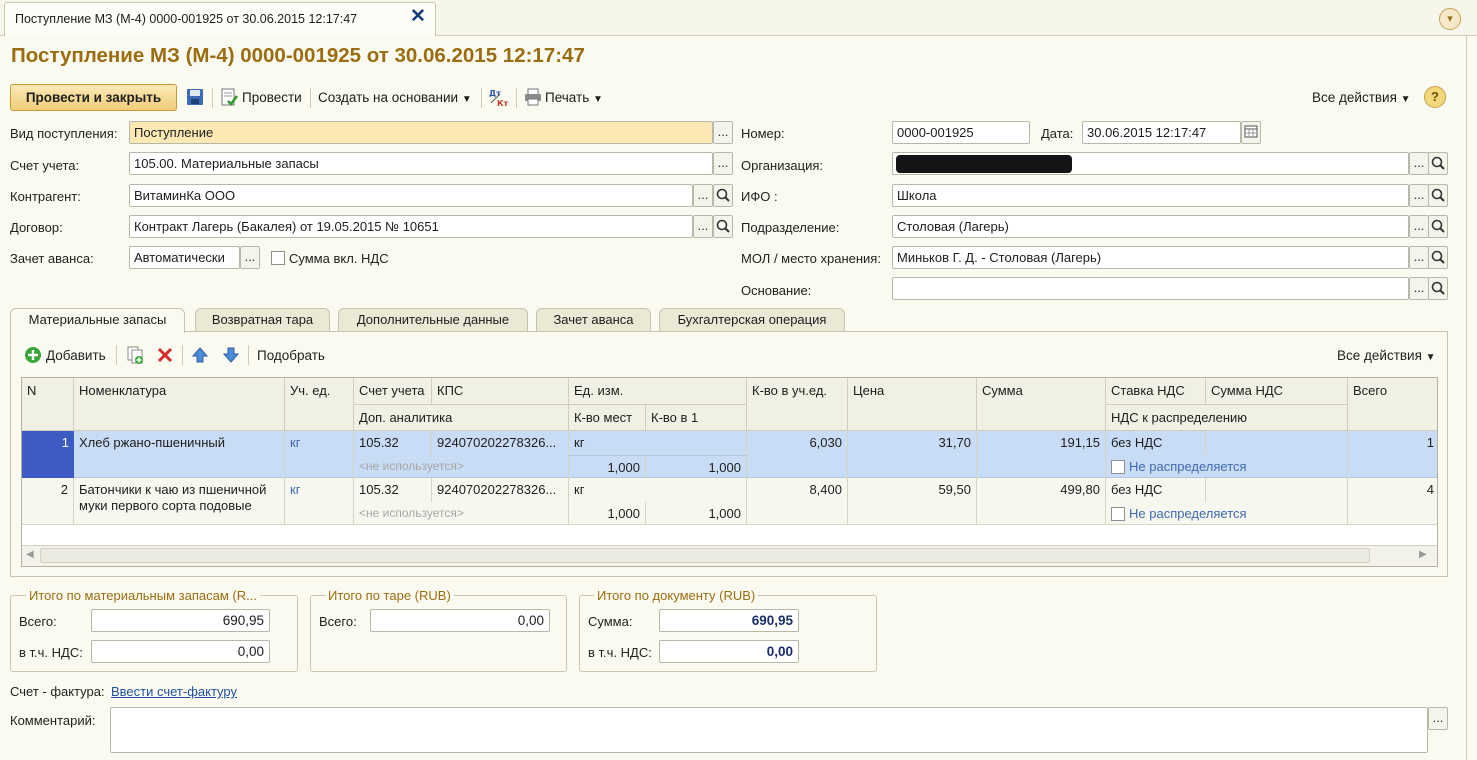 This screenshot has height=760, width=1477. Describe the element at coordinates (272, 97) in the screenshot. I see `post-button: Провести` at that location.